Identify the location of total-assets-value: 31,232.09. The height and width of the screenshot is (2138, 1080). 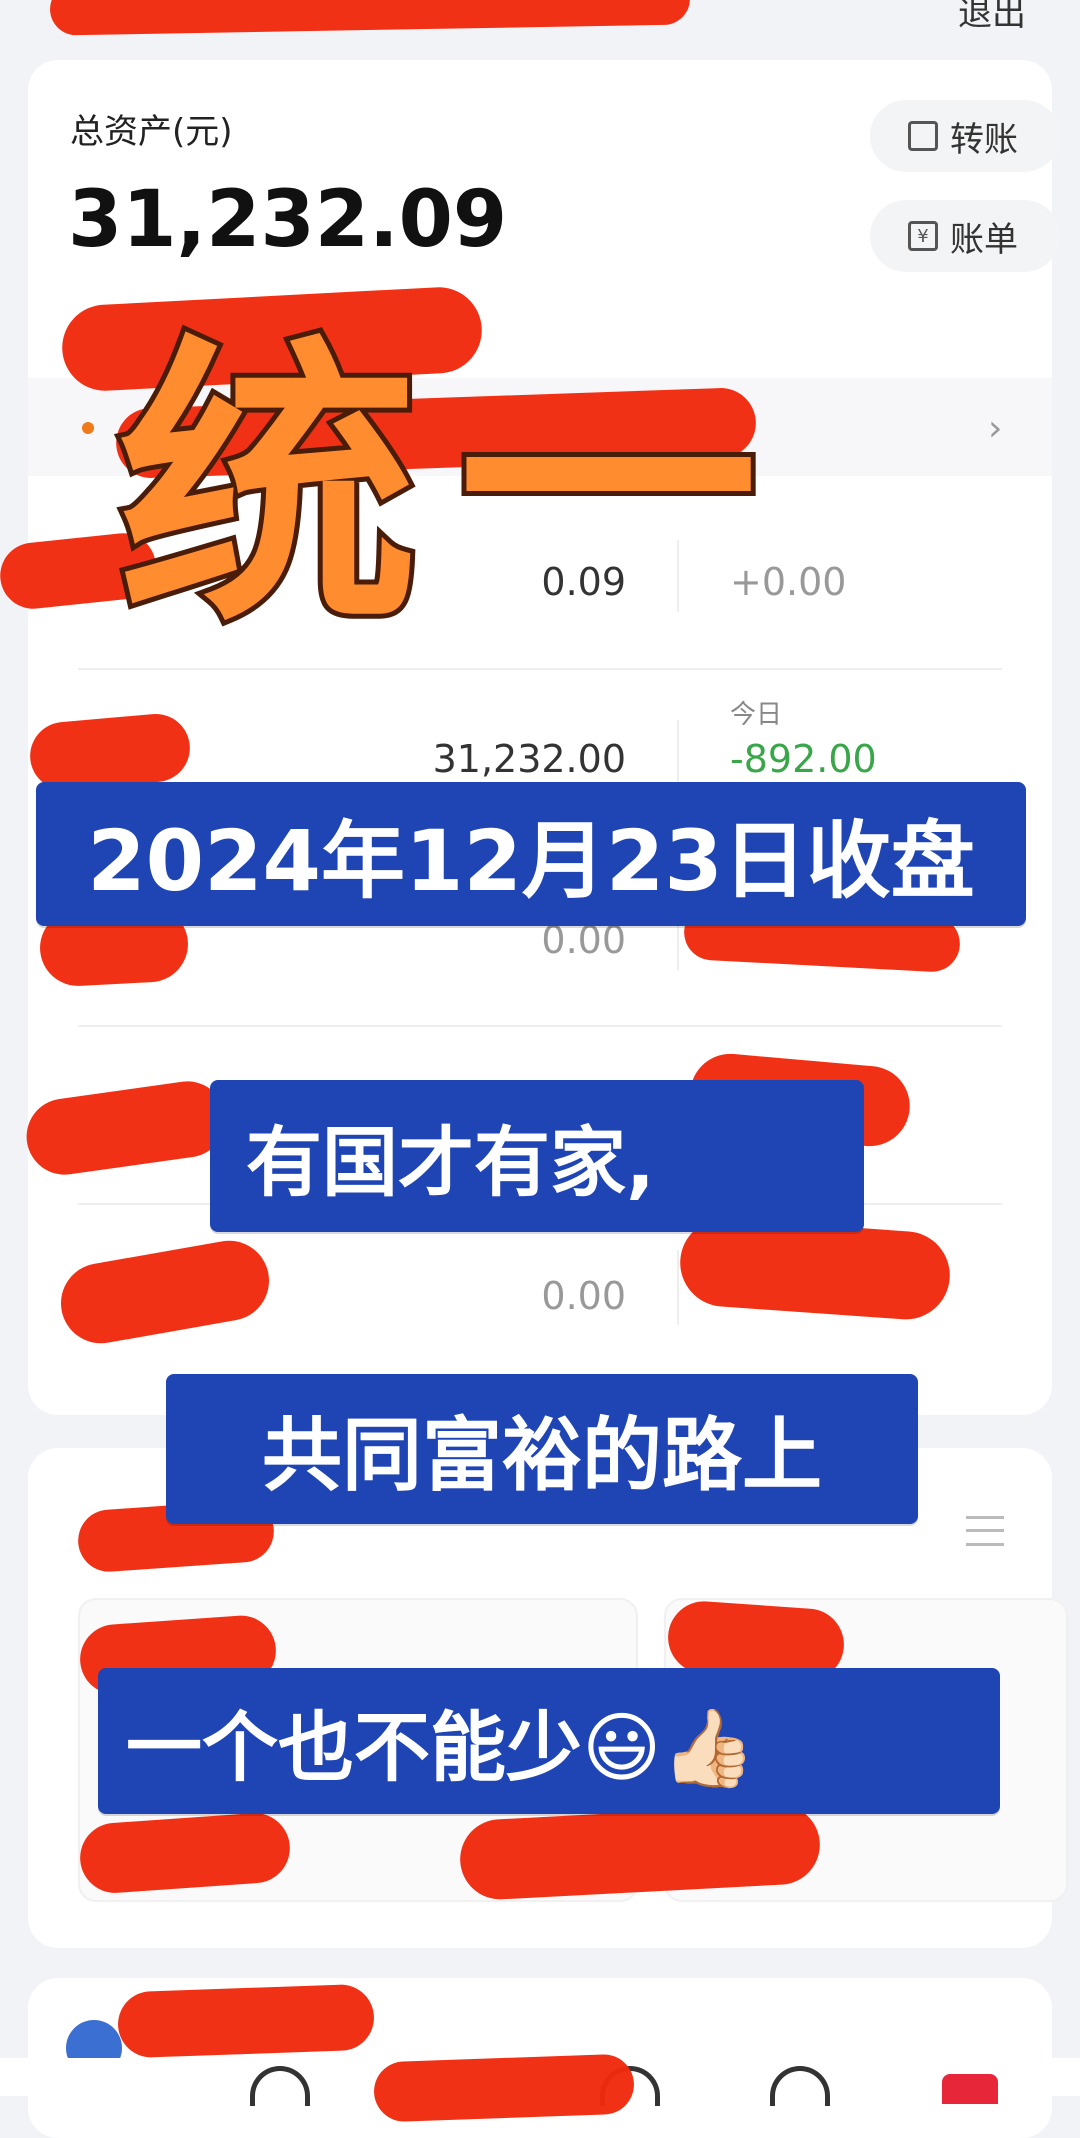
(288, 220).